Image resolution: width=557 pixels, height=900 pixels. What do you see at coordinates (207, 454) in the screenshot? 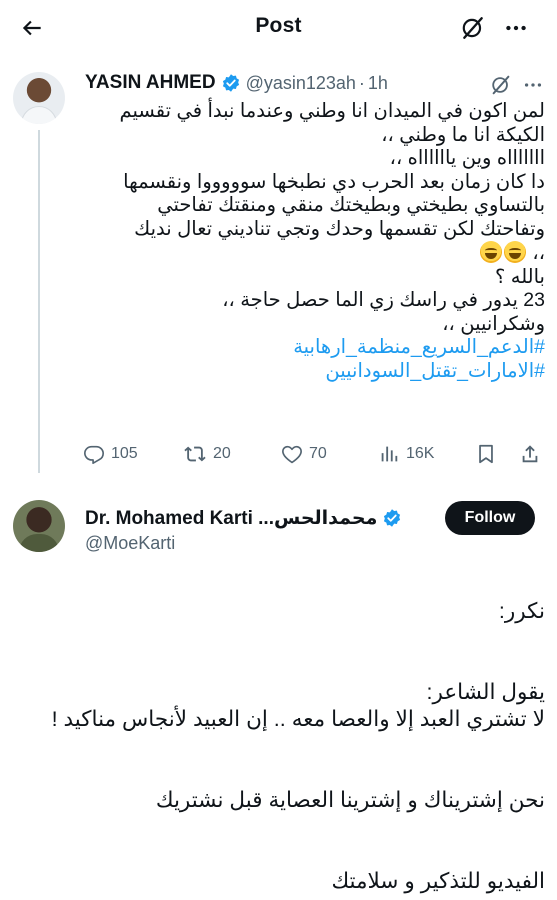
I see `repost-button: 20` at bounding box center [207, 454].